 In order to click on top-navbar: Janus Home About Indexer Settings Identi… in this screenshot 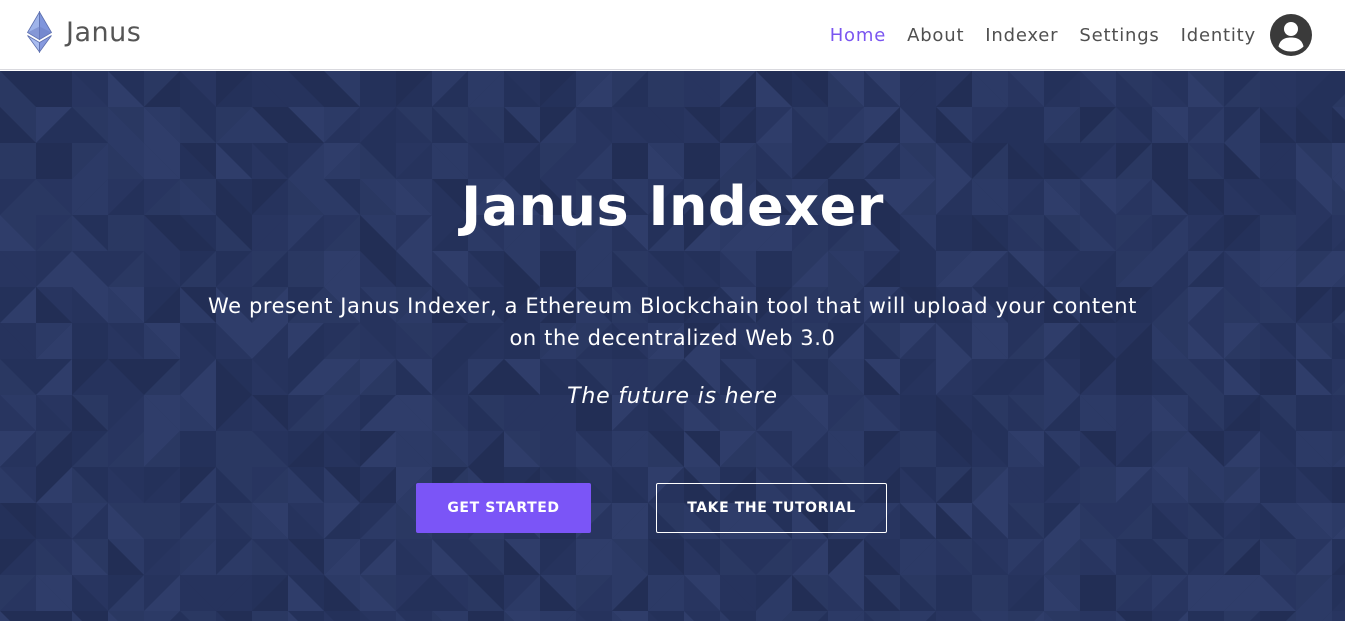, I will do `click(672, 35)`.